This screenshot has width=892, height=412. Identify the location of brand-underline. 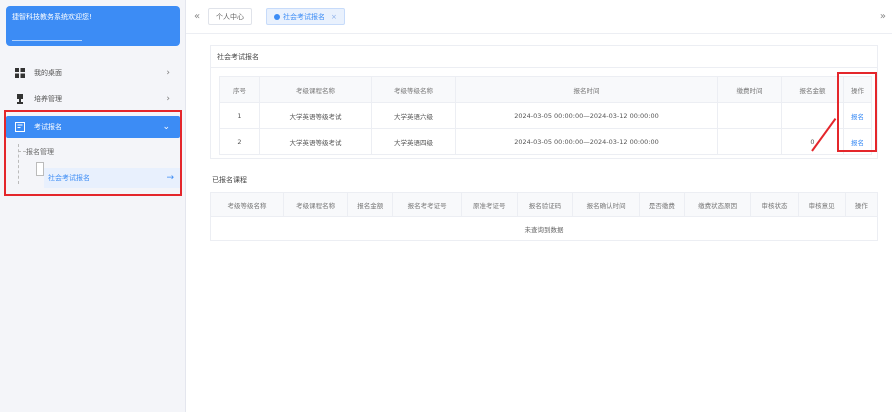
(47, 40).